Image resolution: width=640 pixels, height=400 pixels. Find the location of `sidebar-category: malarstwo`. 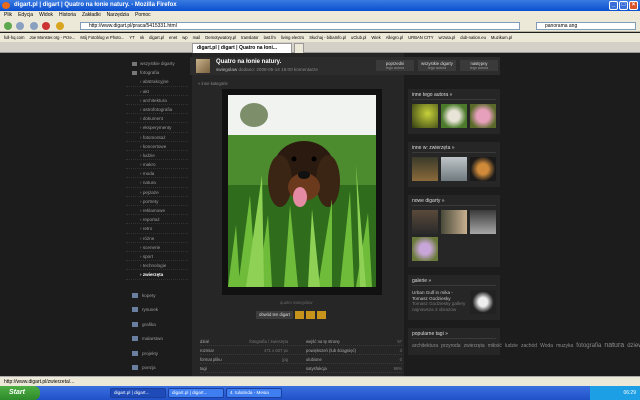

sidebar-category: malarstwo is located at coordinates (157, 339).